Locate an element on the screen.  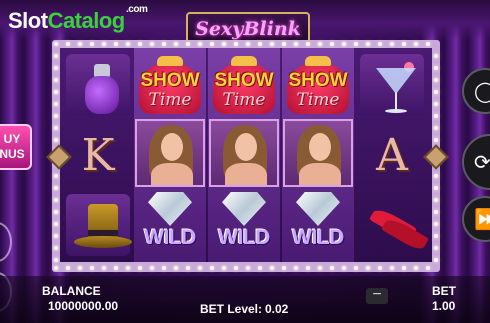
buy-bonus-button: UY NUS is located at coordinates (16, 147).